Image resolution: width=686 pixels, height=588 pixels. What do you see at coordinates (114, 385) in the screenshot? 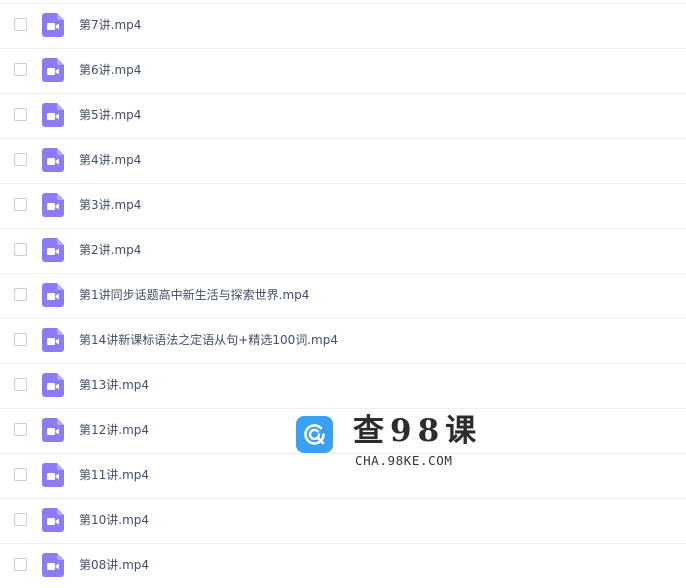
I see `file-name: 第13讲.mp4` at bounding box center [114, 385].